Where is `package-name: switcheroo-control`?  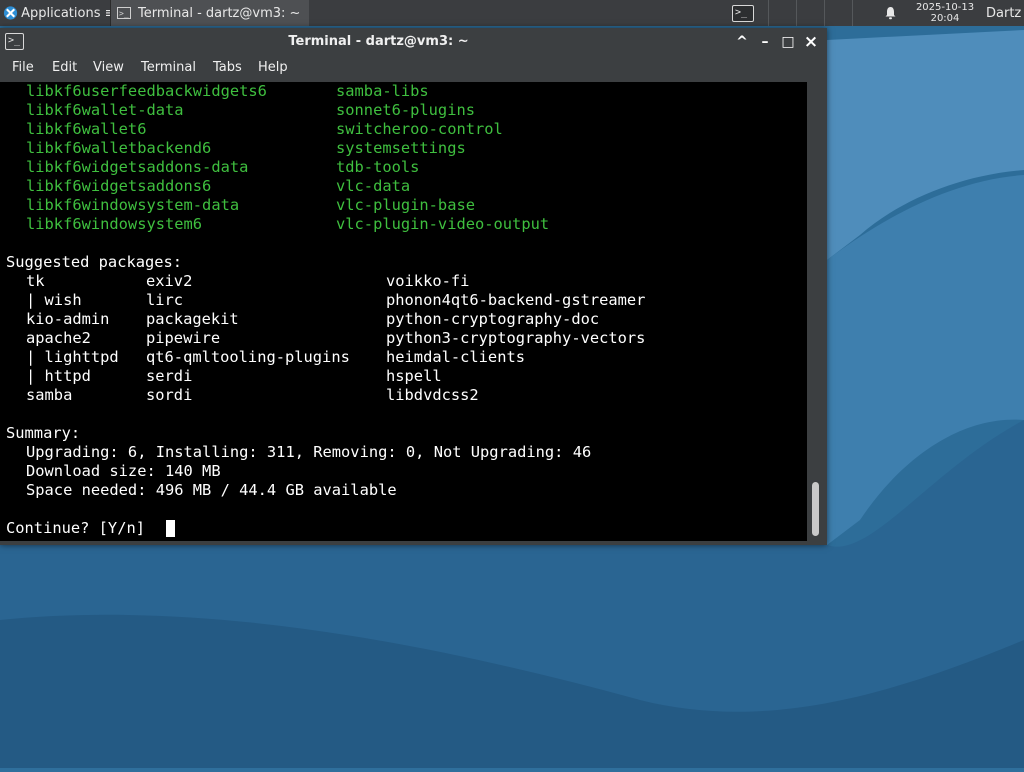
package-name: switcheroo-control is located at coordinates (419, 129).